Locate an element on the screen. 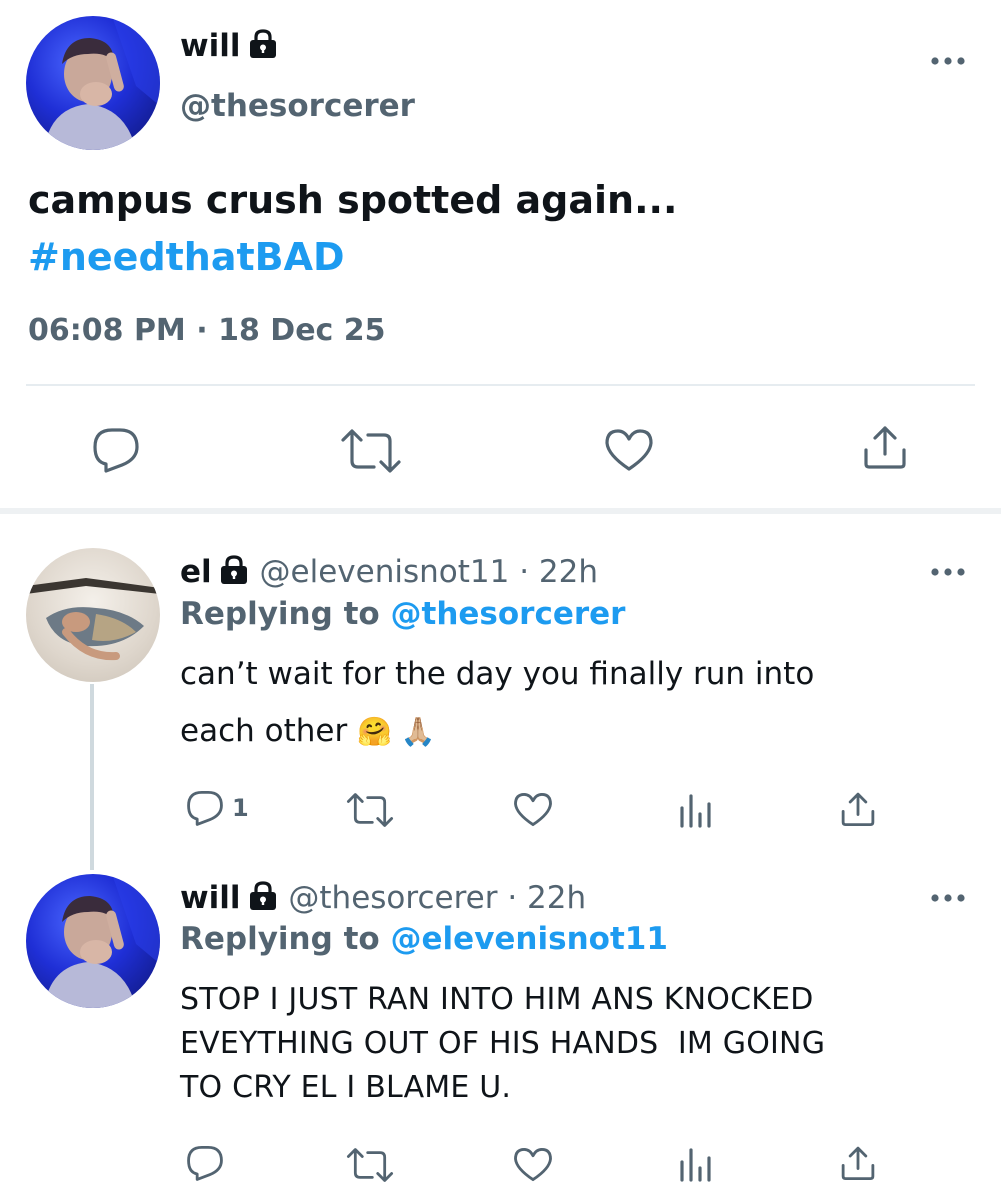 This screenshot has height=1200, width=1001. main-tweet-display-name: will is located at coordinates (229, 46).